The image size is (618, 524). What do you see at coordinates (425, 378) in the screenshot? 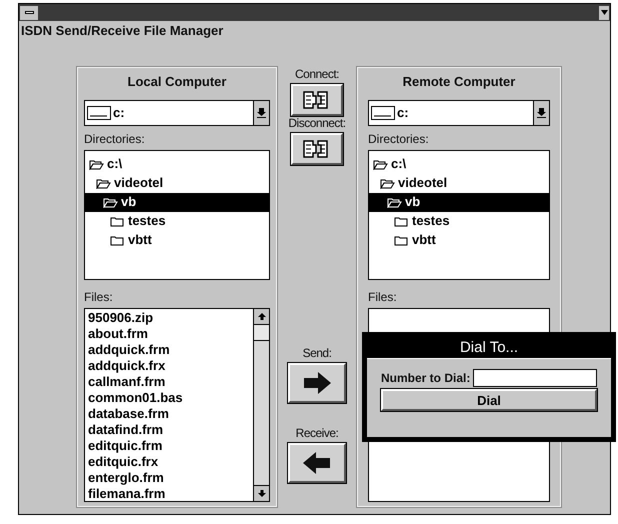
I see `field-label: Number to Dial:` at bounding box center [425, 378].